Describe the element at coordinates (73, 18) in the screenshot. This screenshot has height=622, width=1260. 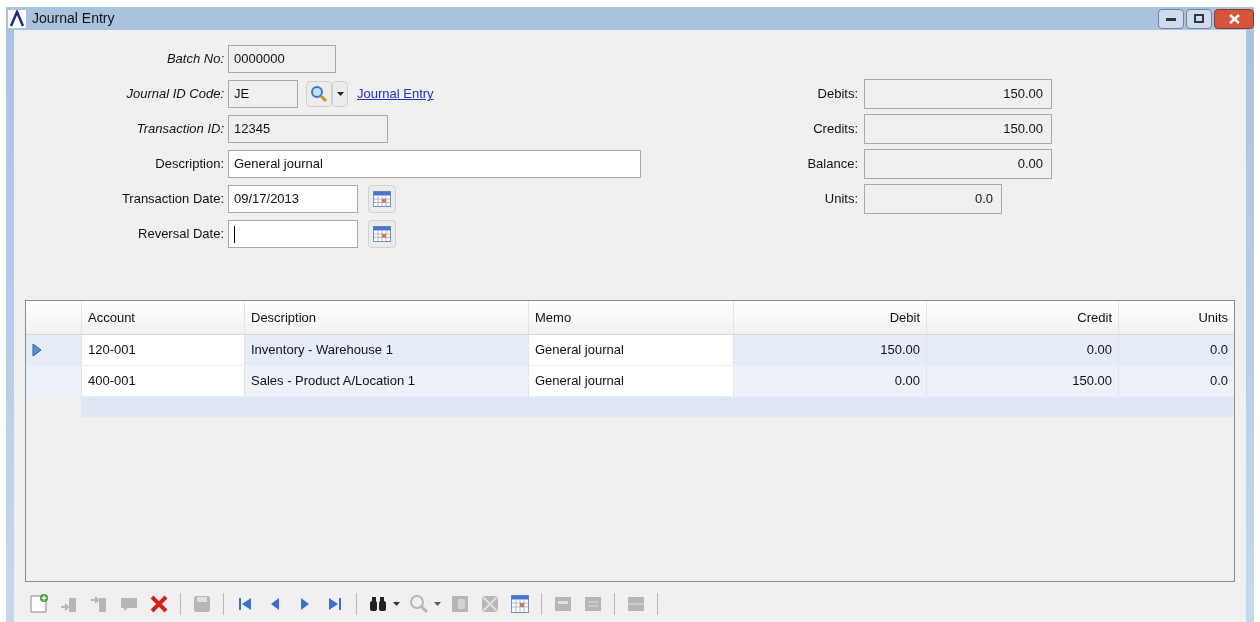
I see `window-title: Journal Entry` at that location.